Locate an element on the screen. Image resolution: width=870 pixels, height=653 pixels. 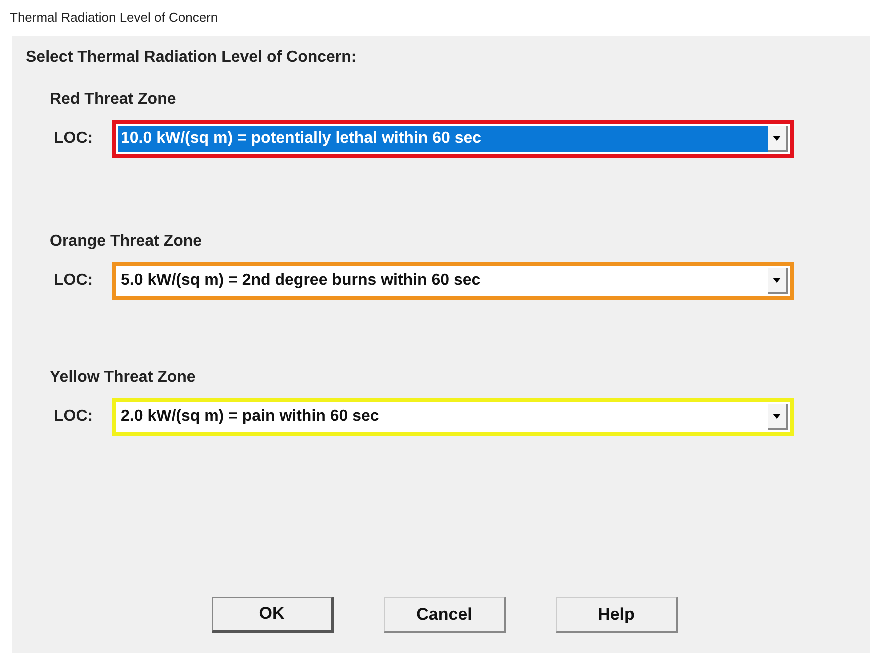
zone-label: Yellow Threat Zone is located at coordinates (123, 378).